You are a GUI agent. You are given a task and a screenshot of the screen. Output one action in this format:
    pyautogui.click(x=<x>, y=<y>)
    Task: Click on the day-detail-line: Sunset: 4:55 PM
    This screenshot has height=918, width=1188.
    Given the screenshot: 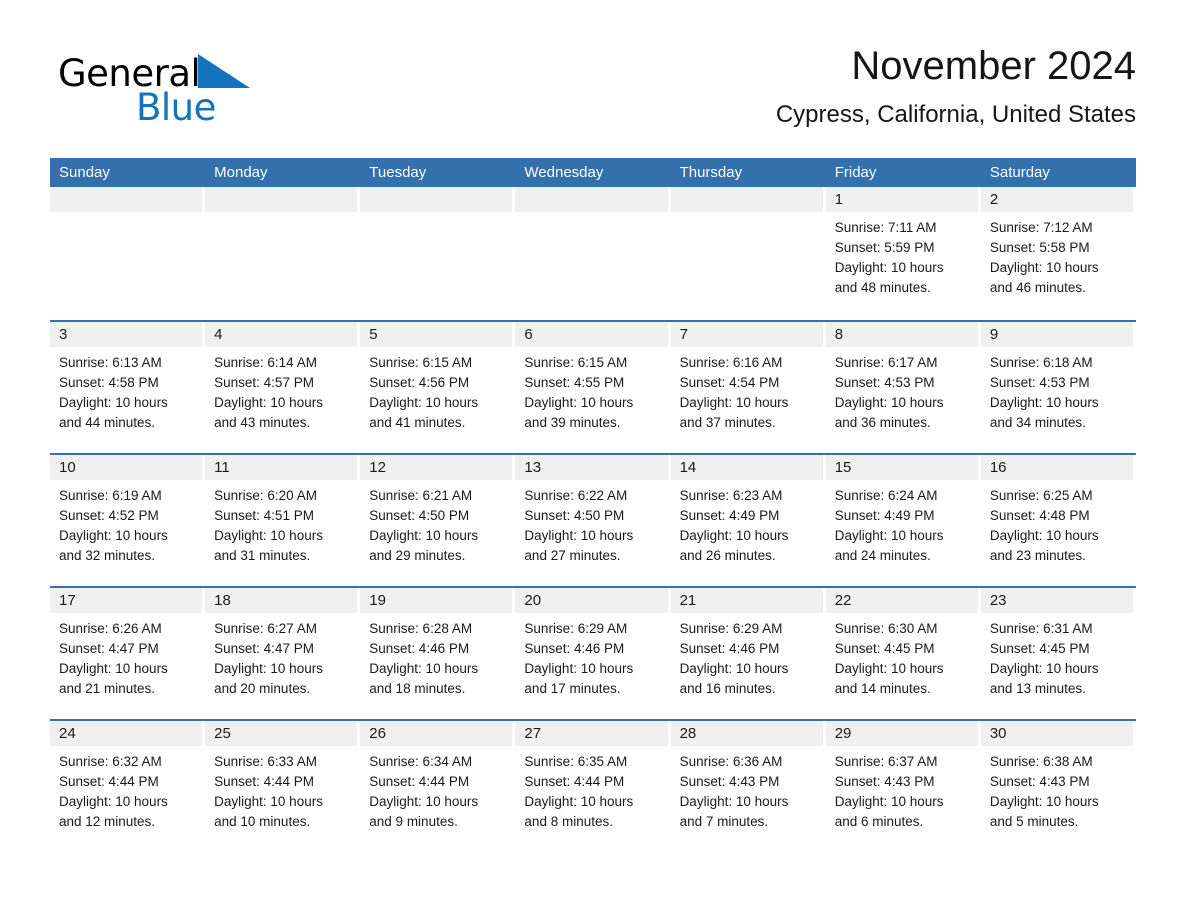 What is the action you would take?
    pyautogui.click(x=574, y=382)
    